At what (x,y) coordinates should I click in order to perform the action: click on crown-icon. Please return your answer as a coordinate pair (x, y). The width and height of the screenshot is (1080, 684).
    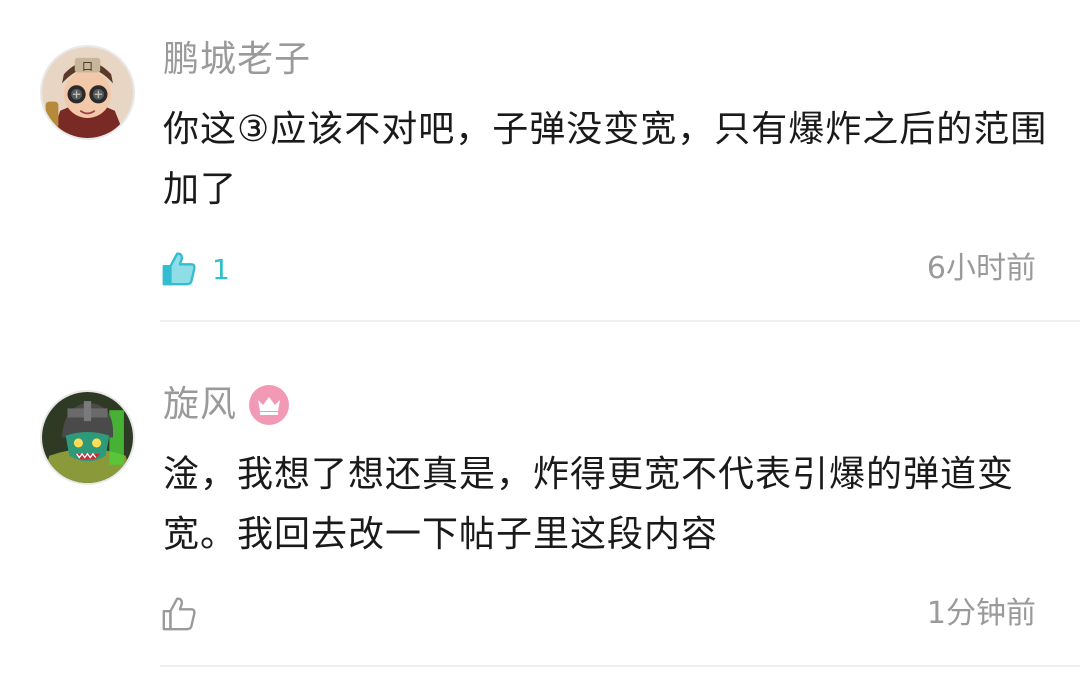
    Looking at the image, I should click on (269, 405).